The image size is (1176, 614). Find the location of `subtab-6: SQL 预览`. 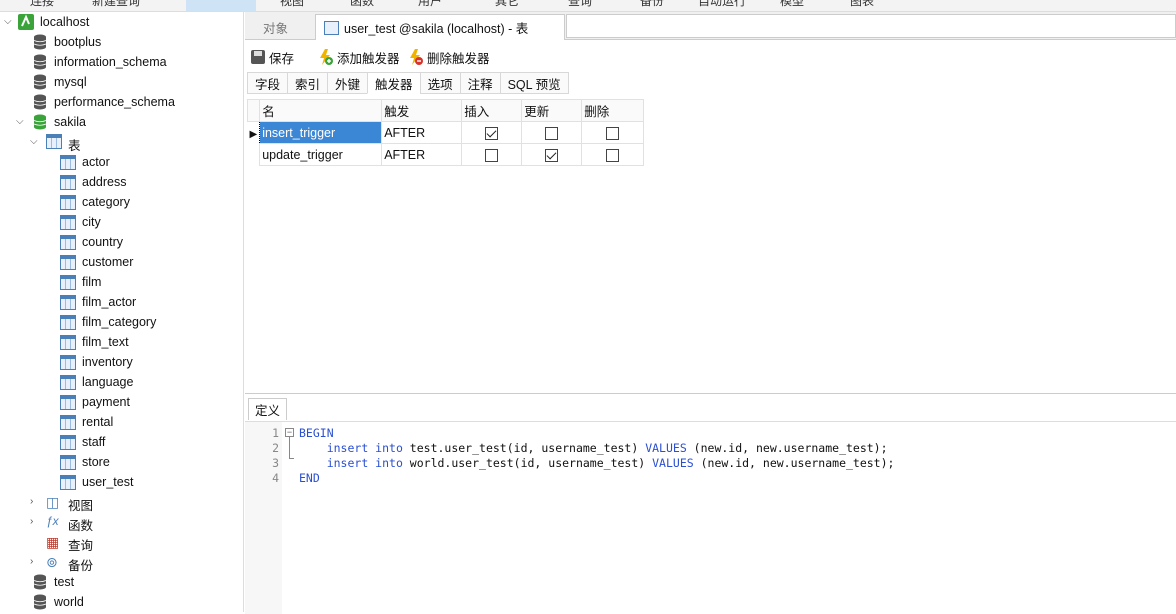

subtab-6: SQL 预览 is located at coordinates (534, 83).